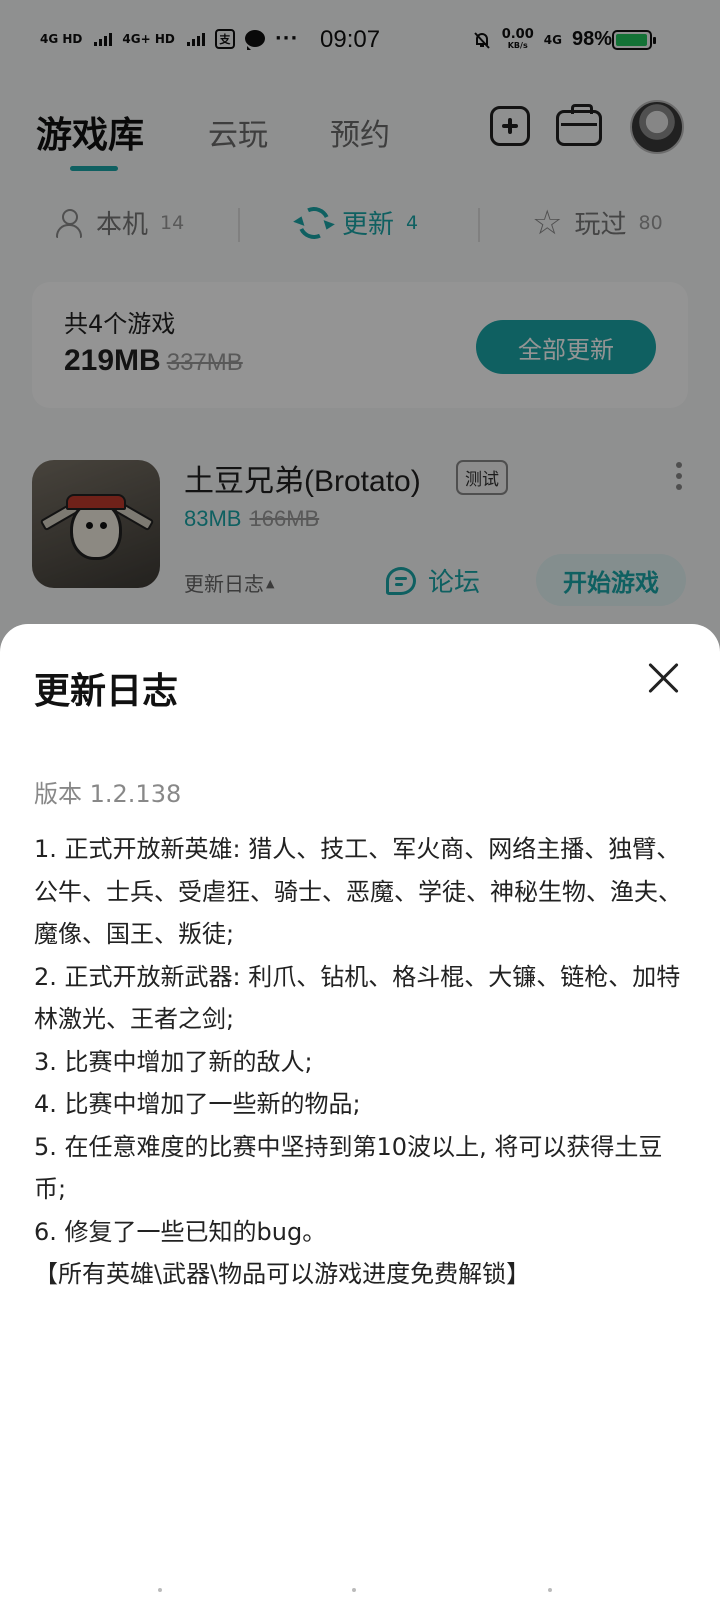 This screenshot has height=1600, width=720. I want to click on note-line: 2. 正式开放新武器: 利爪、钻机、格斗棍、大镰、链枪、加特林激光、王者之剑;, so click(357, 998).